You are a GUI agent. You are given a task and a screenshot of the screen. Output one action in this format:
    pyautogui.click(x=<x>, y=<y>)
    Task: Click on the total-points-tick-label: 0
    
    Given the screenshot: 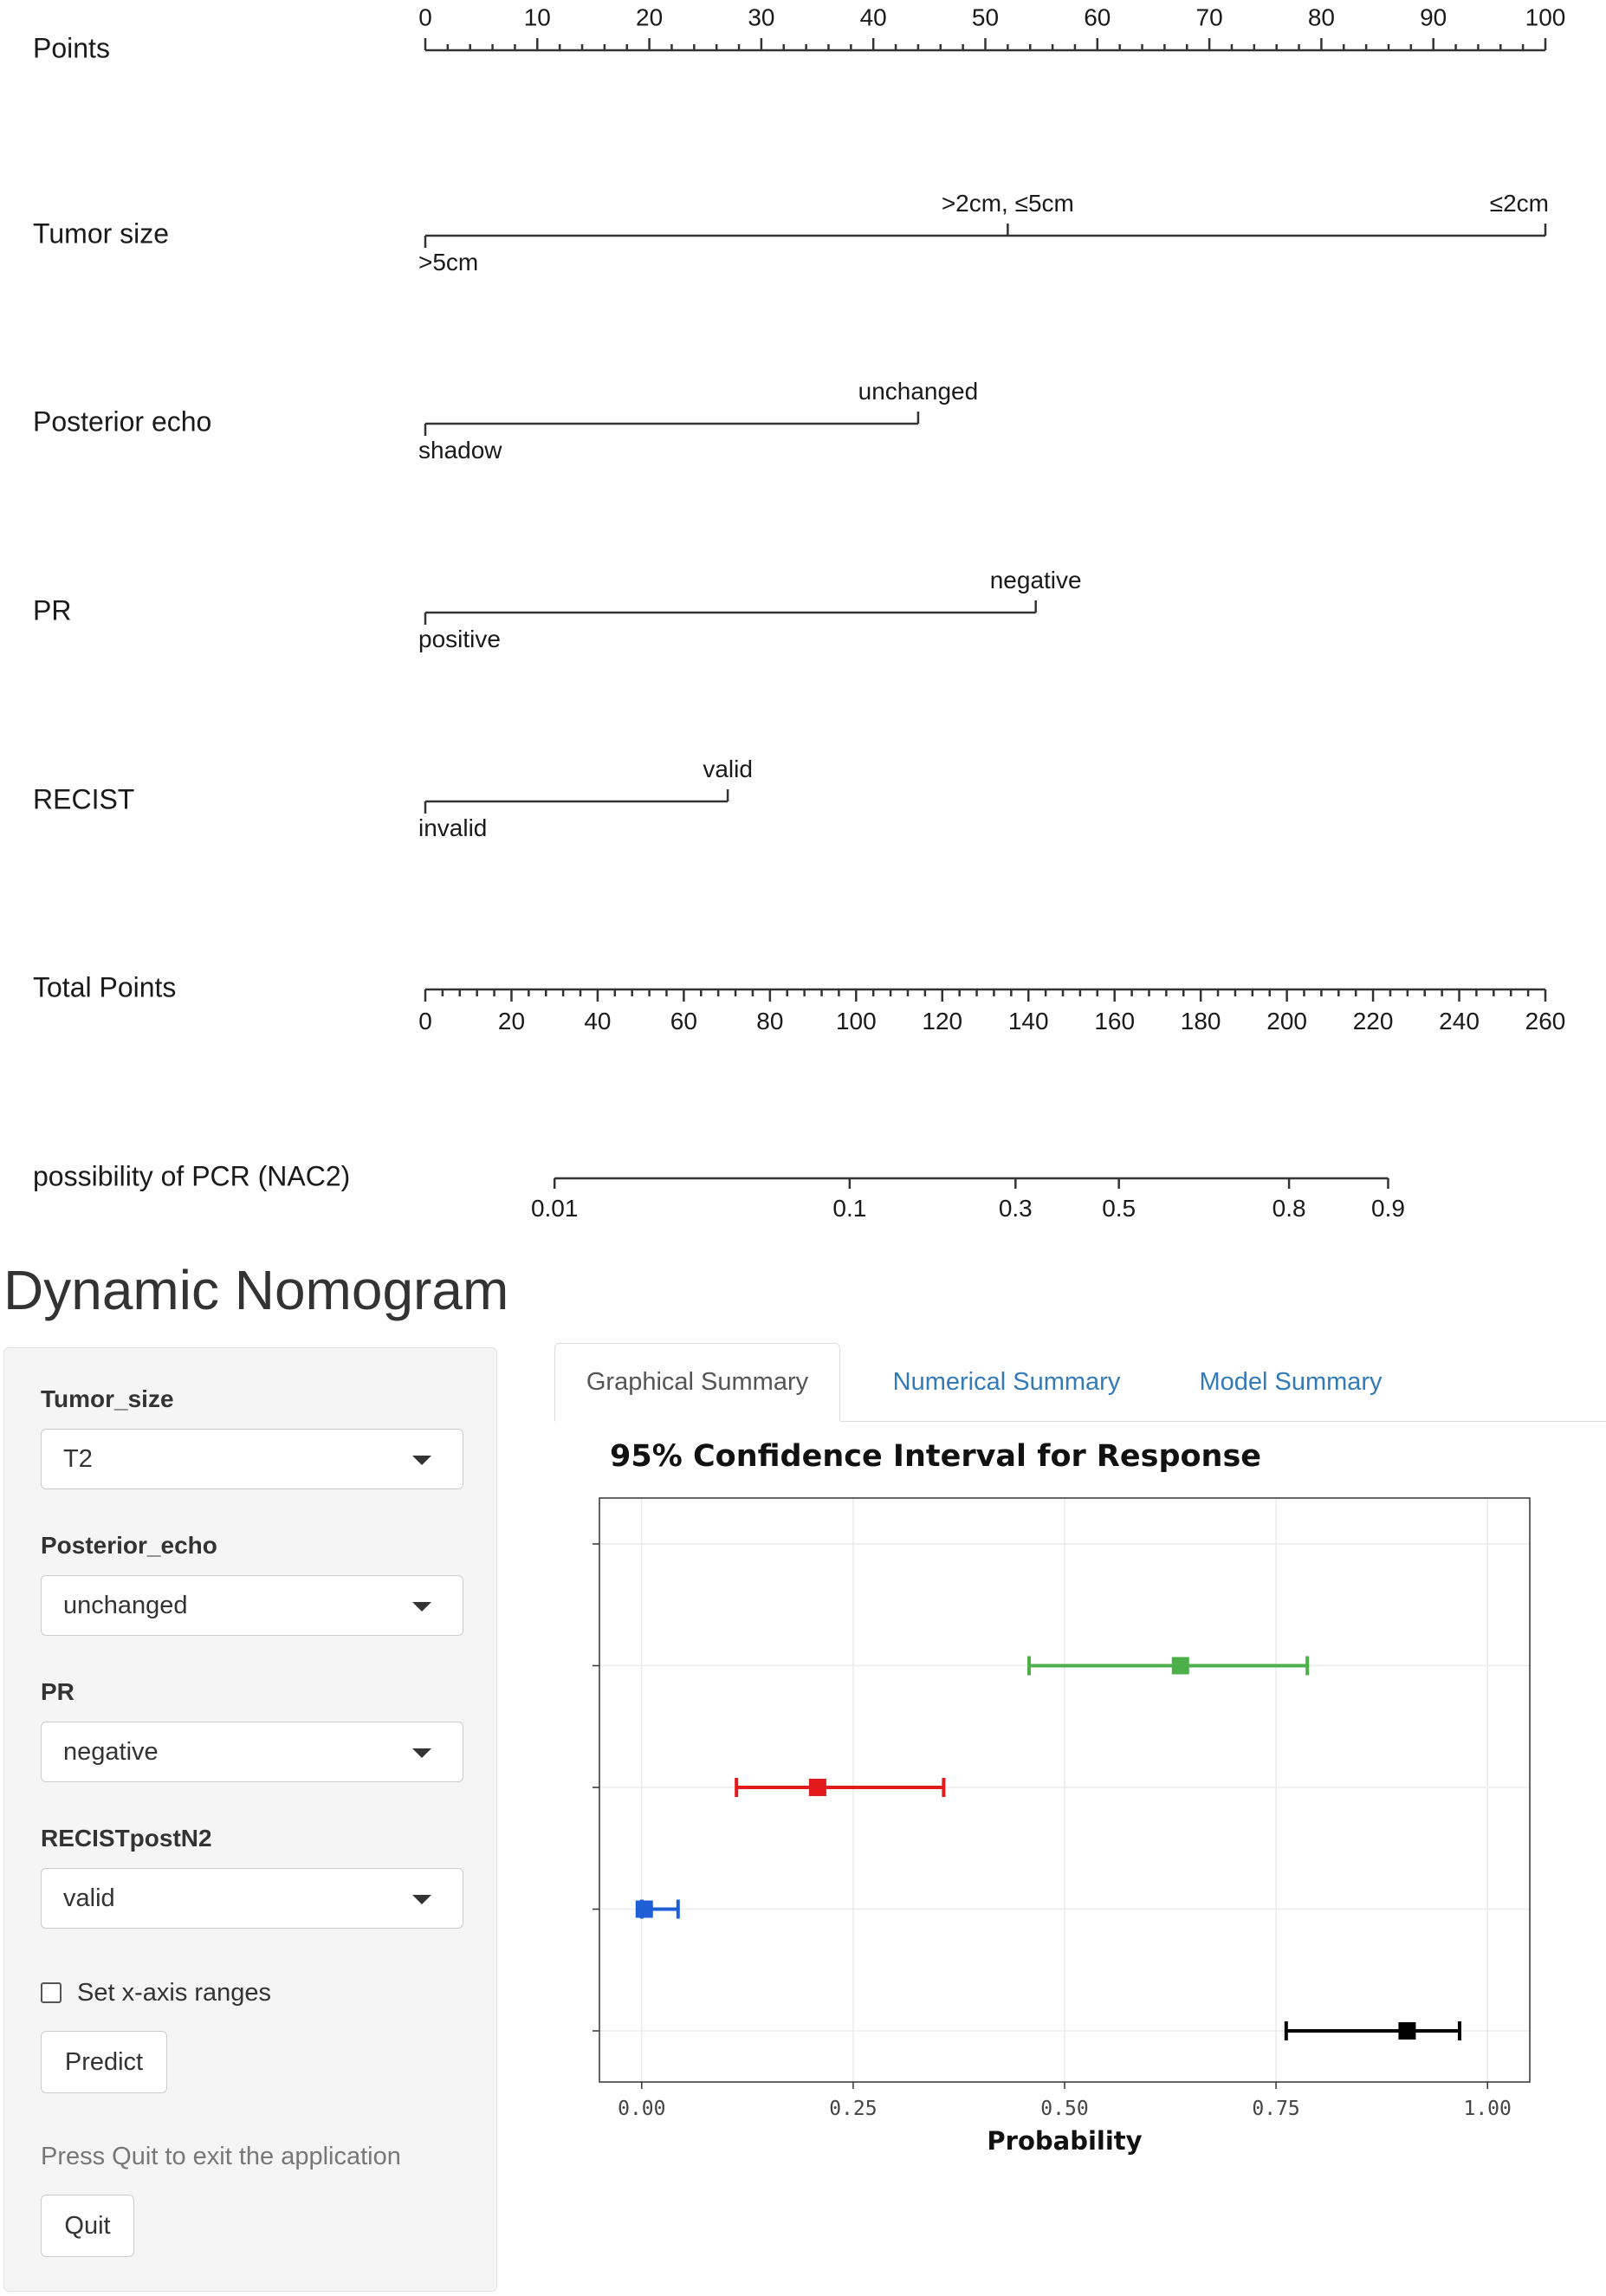 What is the action you would take?
    pyautogui.click(x=425, y=1021)
    